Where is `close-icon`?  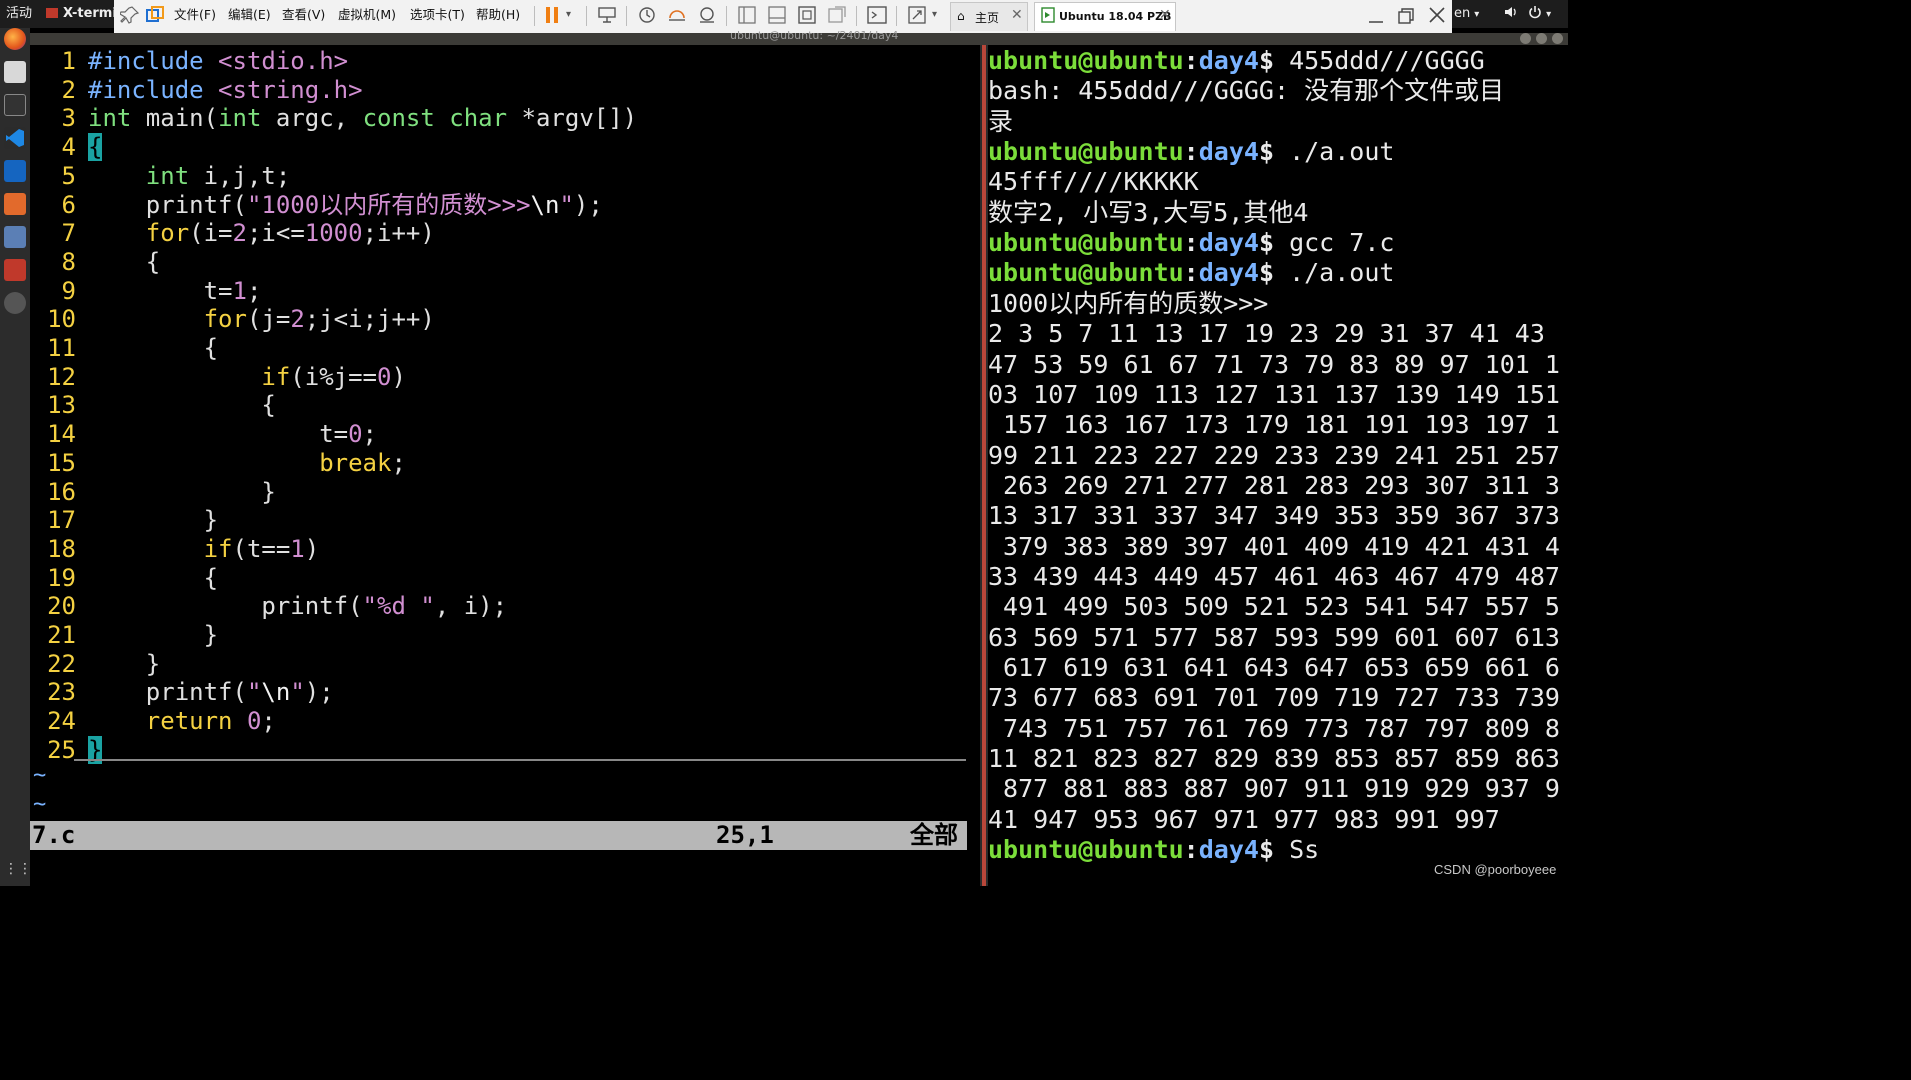
close-icon is located at coordinates (1557, 38).